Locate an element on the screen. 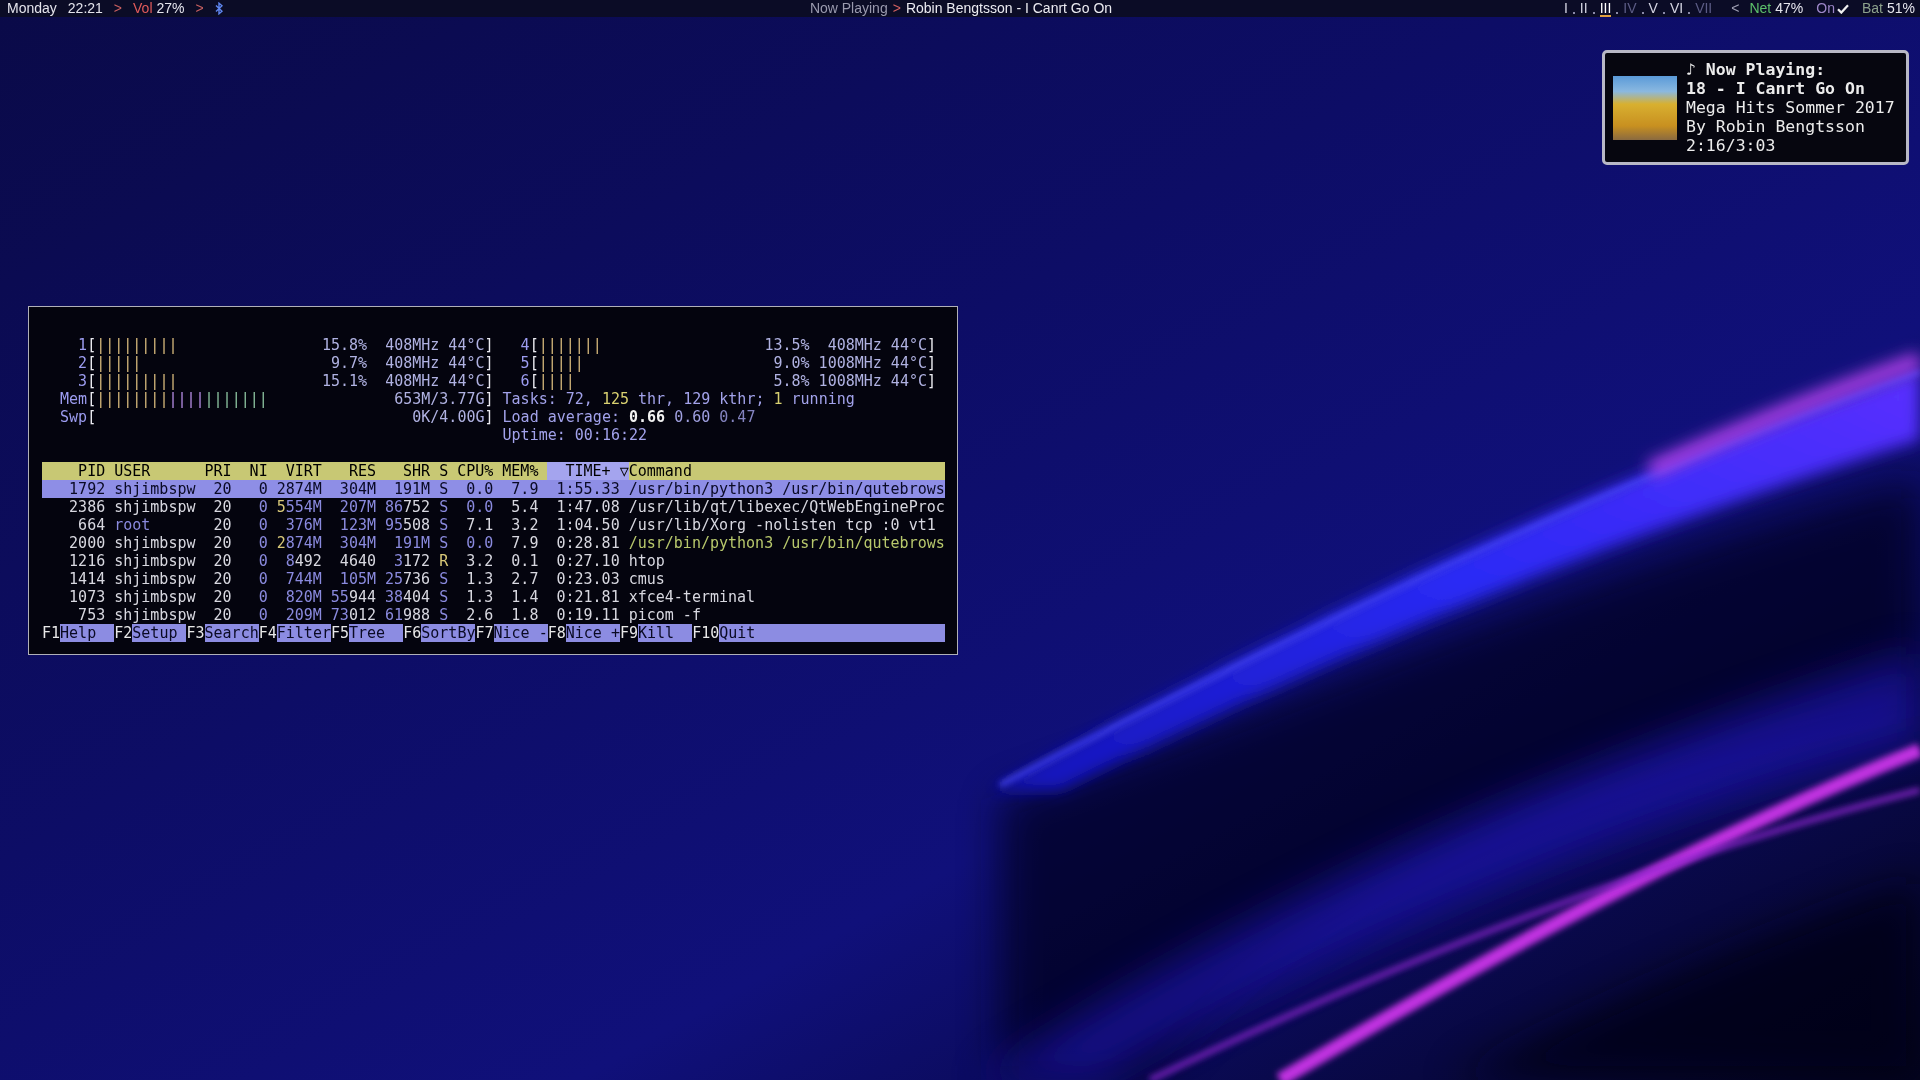 The height and width of the screenshot is (1080, 1920). process-row: 664 root 20 0 376M 123M 95508 S 7.1 3.2 1:04.50 /usr/lib/Xorg -nolisten tcp :0 vt1 is located at coordinates (494, 525).